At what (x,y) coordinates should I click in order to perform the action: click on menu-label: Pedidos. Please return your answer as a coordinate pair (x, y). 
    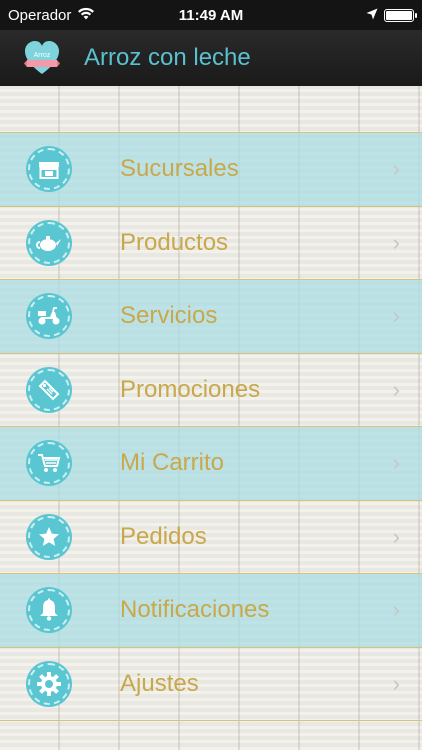
    Looking at the image, I should click on (163, 536).